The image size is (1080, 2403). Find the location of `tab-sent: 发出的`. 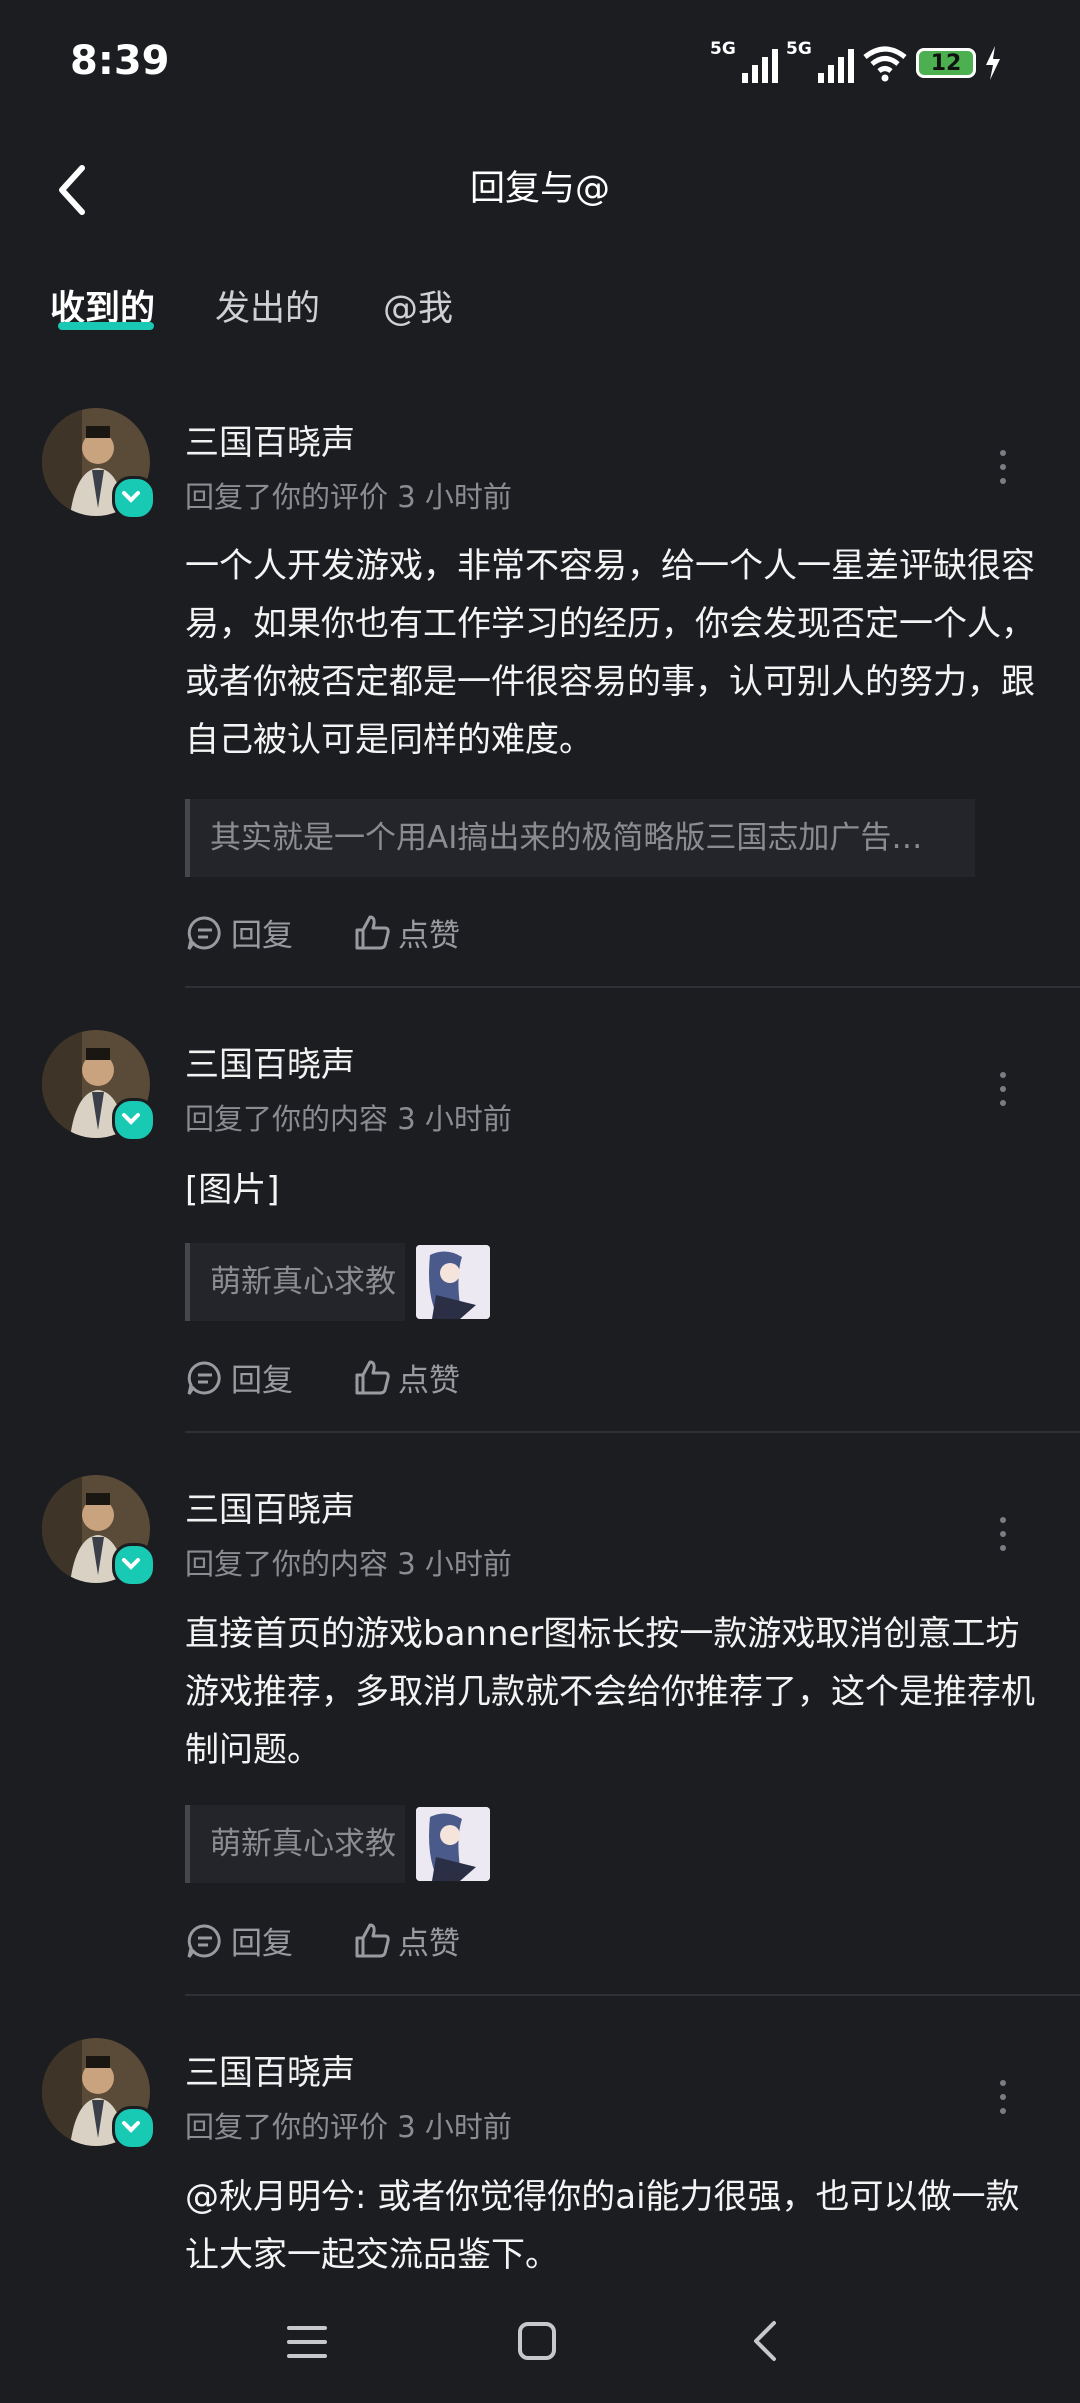

tab-sent: 发出的 is located at coordinates (267, 305).